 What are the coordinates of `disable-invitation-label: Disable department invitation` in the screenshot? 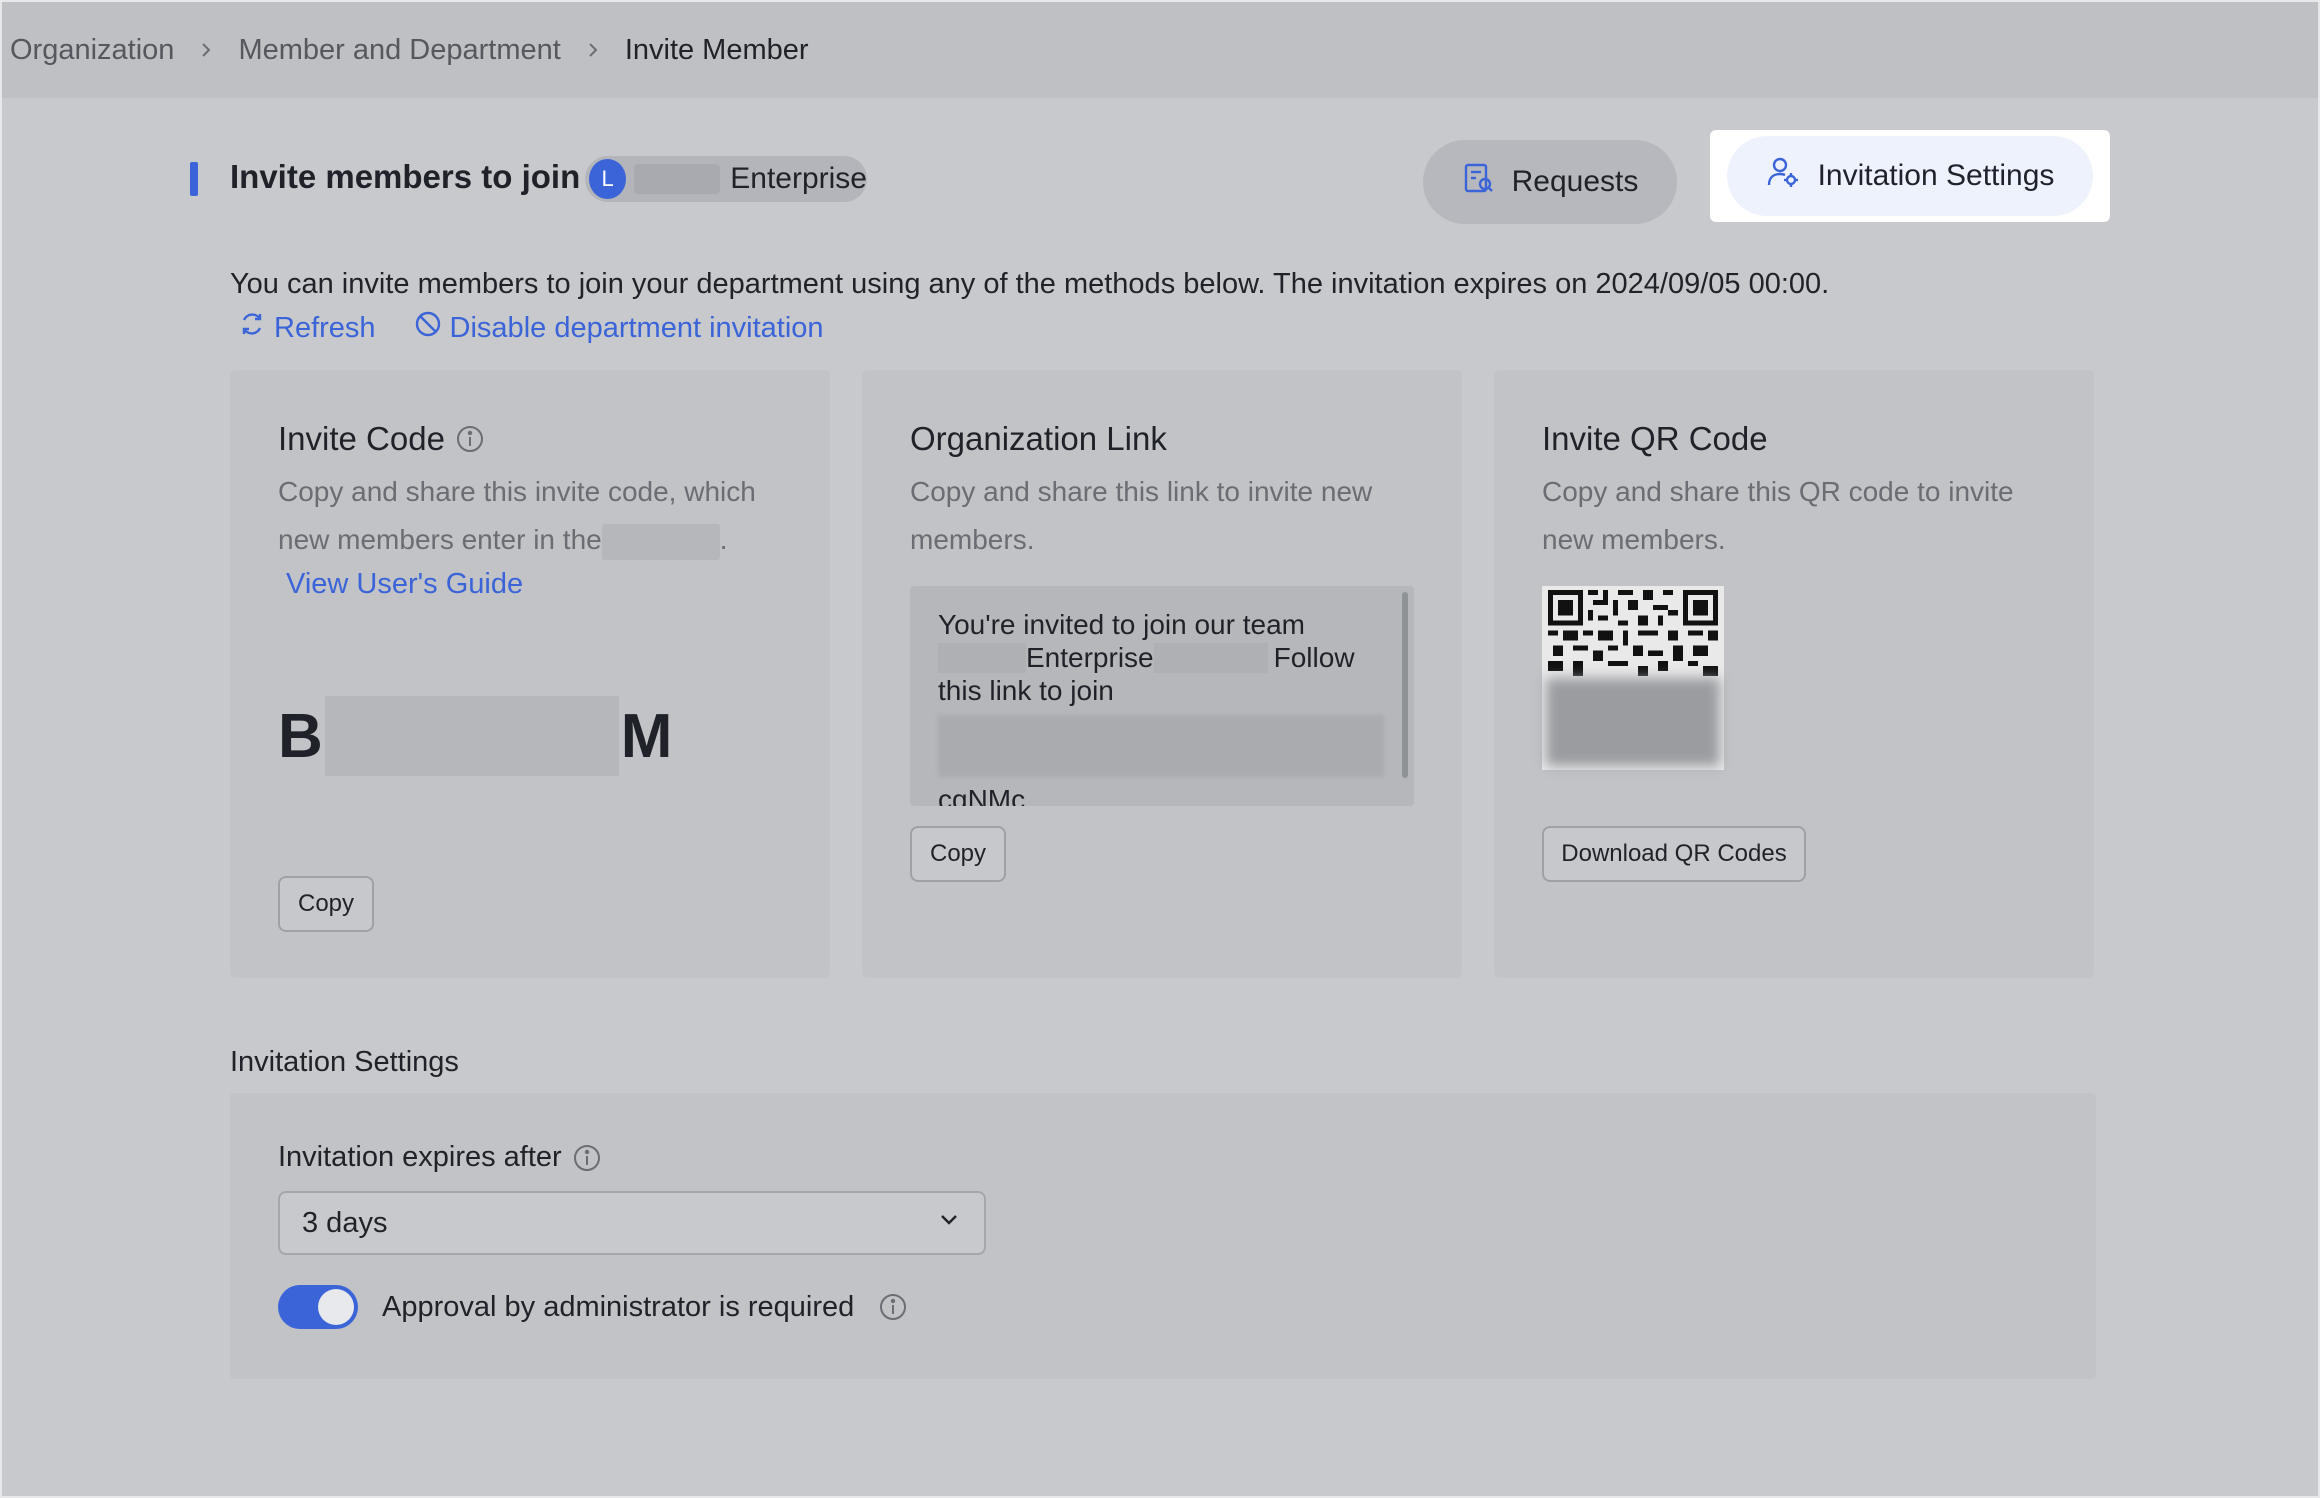 It's located at (636, 327).